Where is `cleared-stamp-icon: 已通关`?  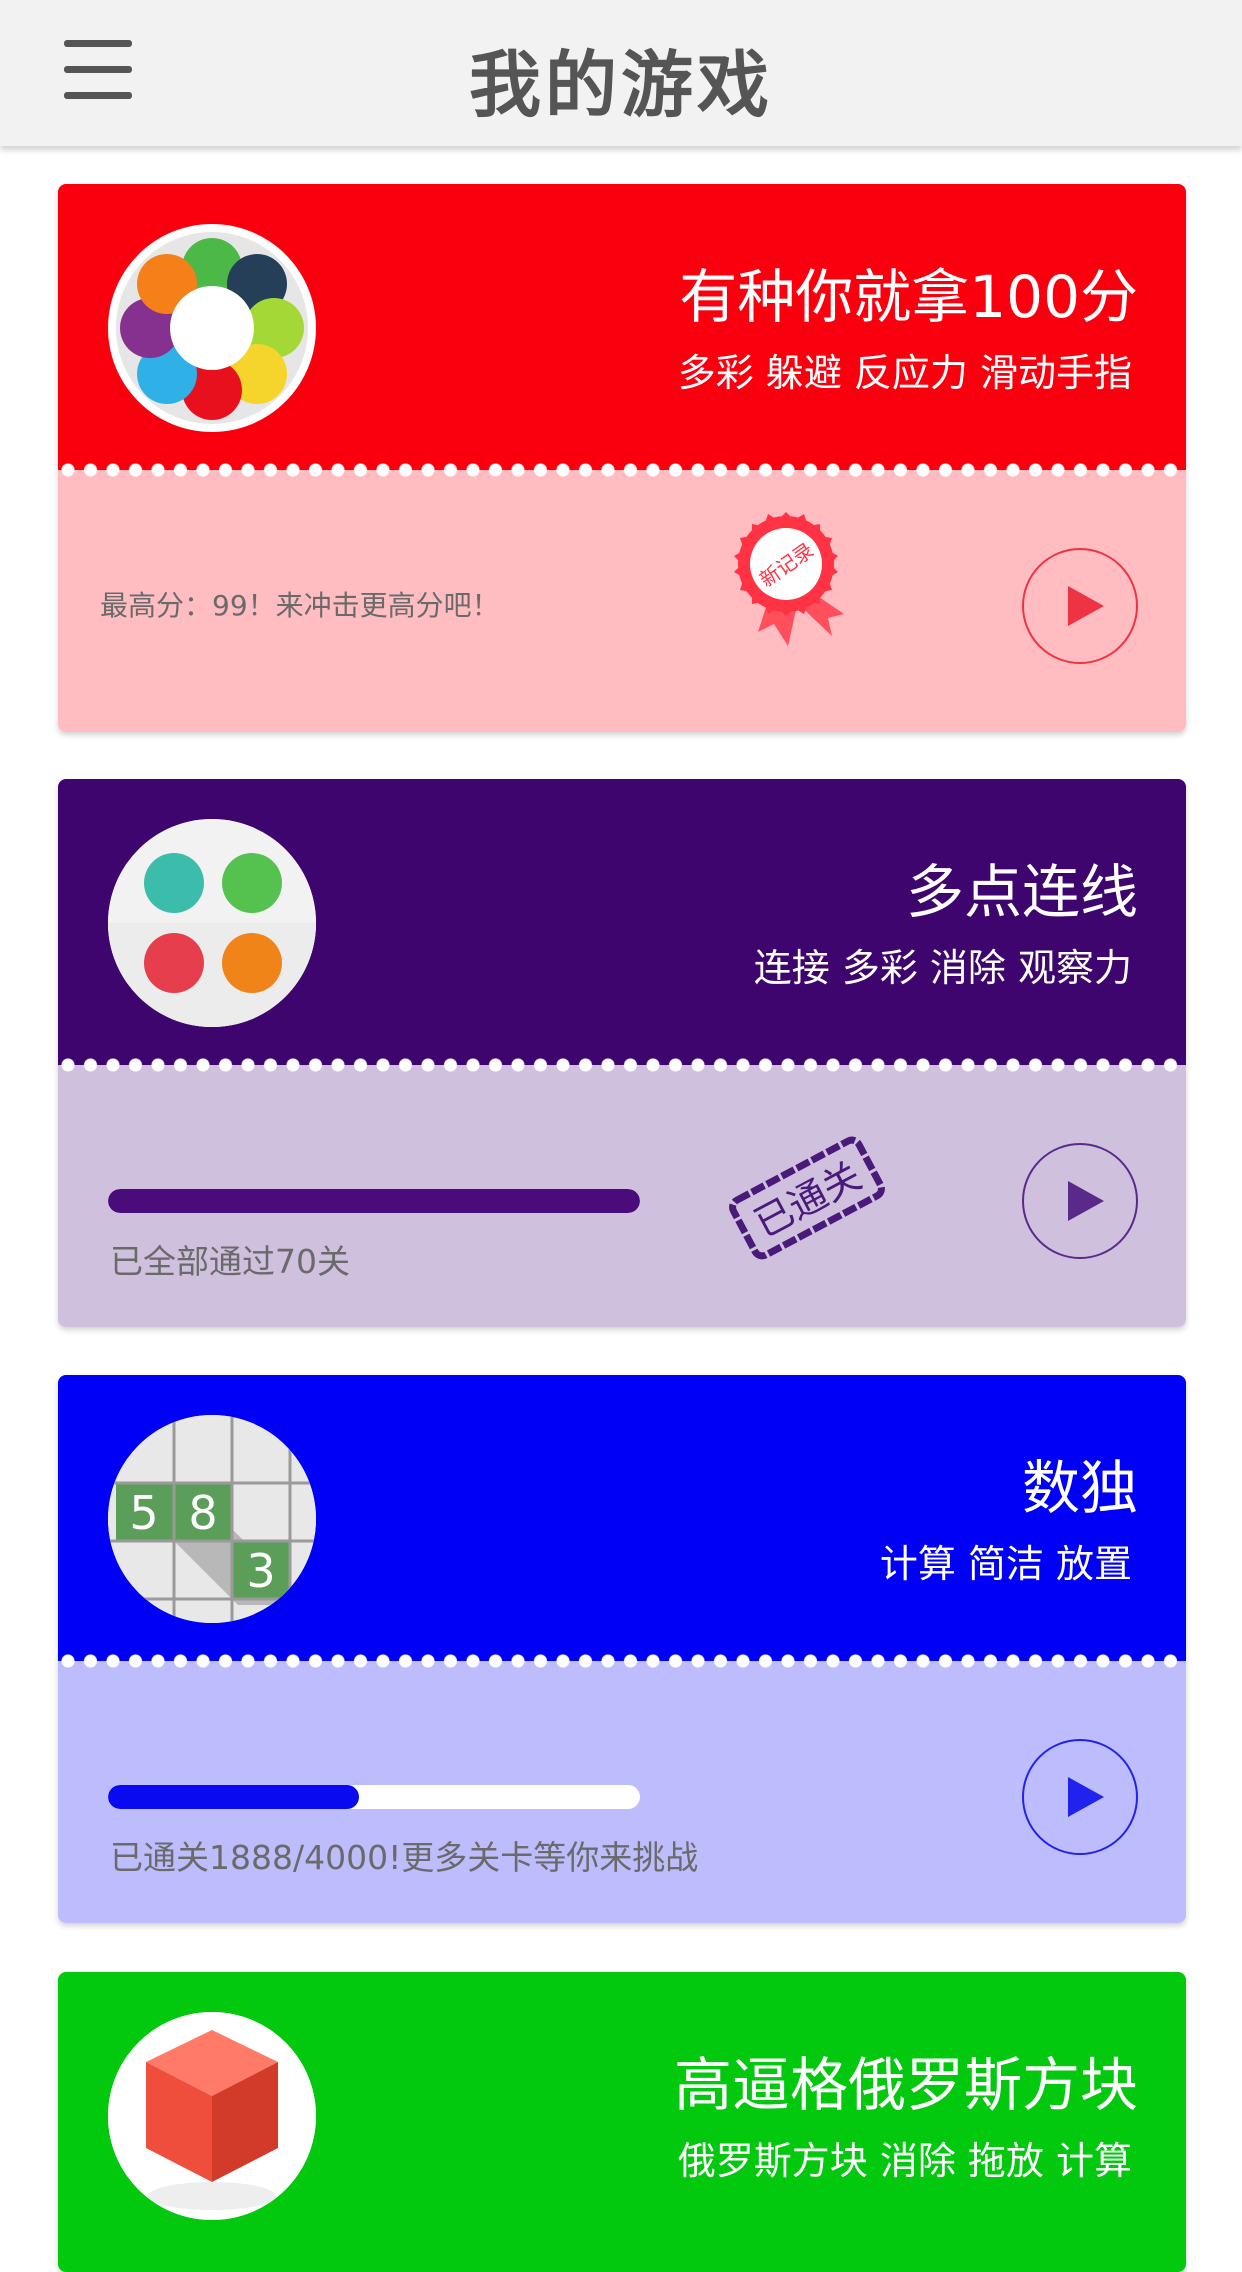
cleared-stamp-icon: 已通关 is located at coordinates (807, 1200).